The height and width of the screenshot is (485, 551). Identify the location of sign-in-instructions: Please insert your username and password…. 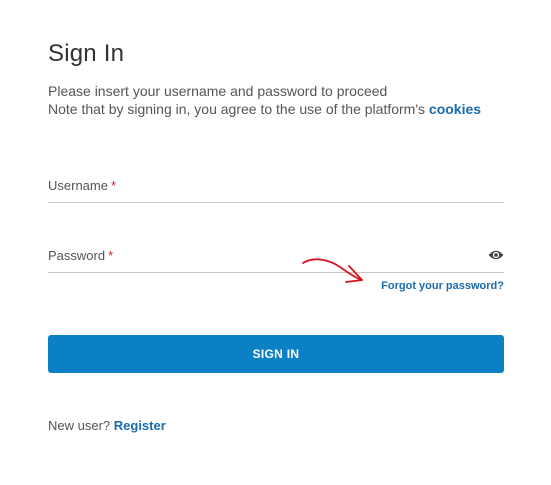
(264, 100).